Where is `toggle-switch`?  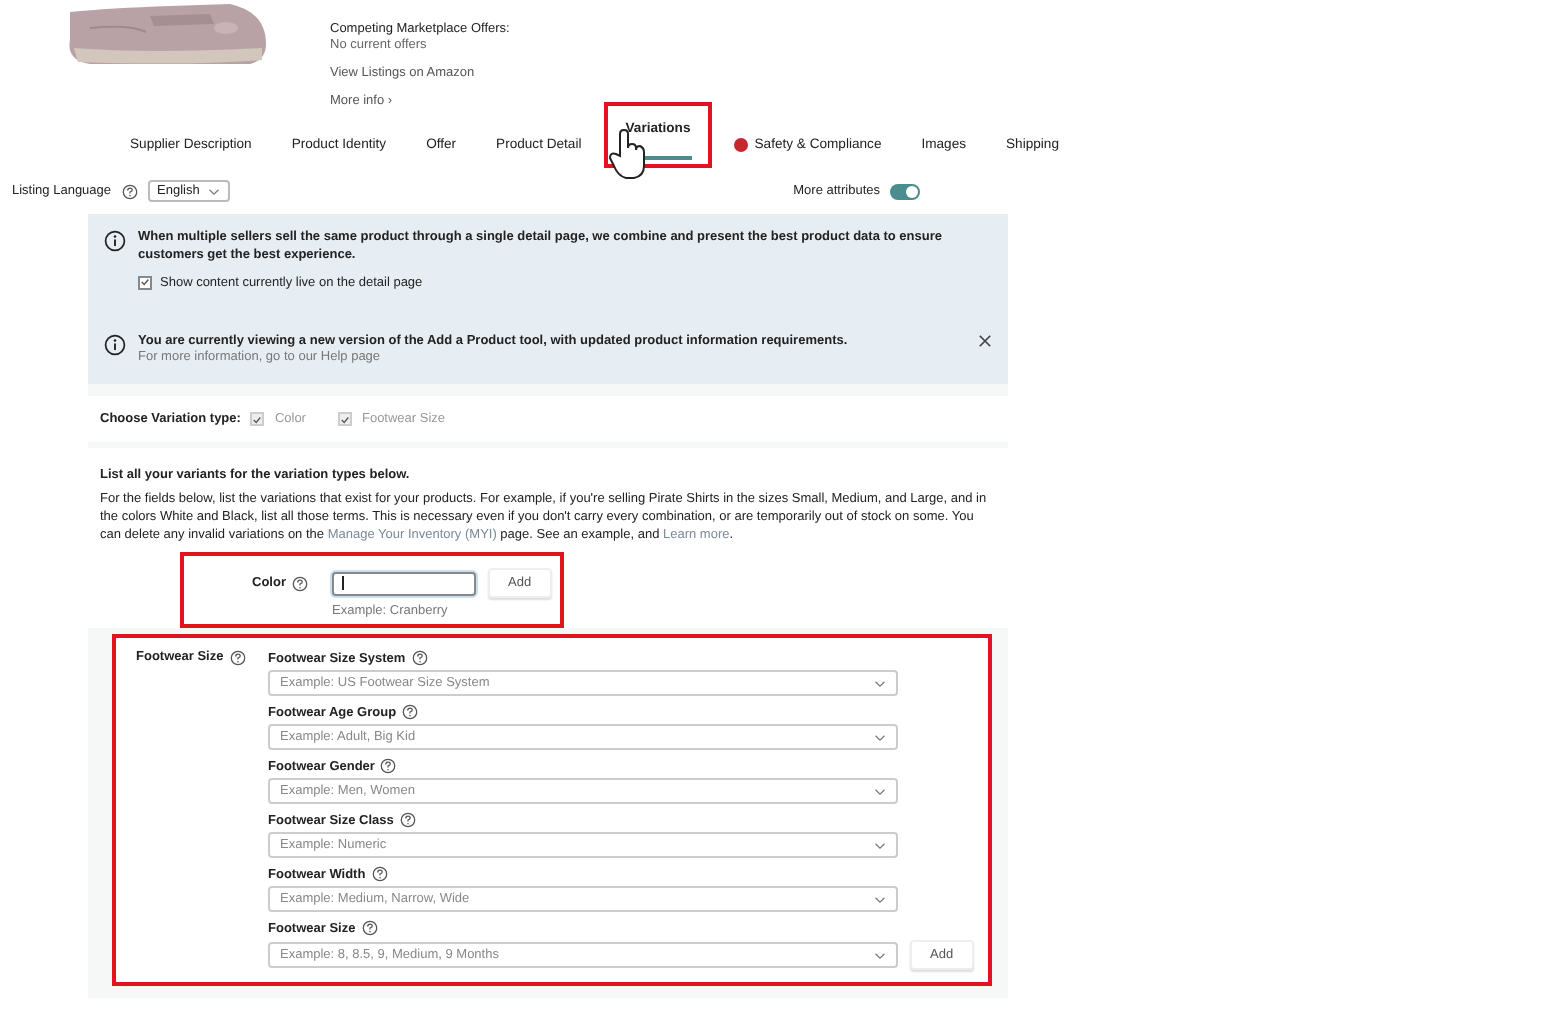 toggle-switch is located at coordinates (905, 191).